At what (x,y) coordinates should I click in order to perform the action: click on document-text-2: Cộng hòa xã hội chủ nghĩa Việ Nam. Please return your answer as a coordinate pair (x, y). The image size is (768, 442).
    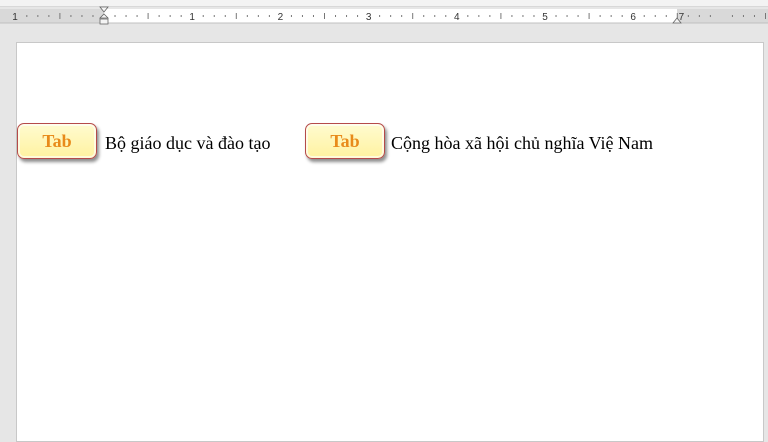
    Looking at the image, I should click on (522, 143).